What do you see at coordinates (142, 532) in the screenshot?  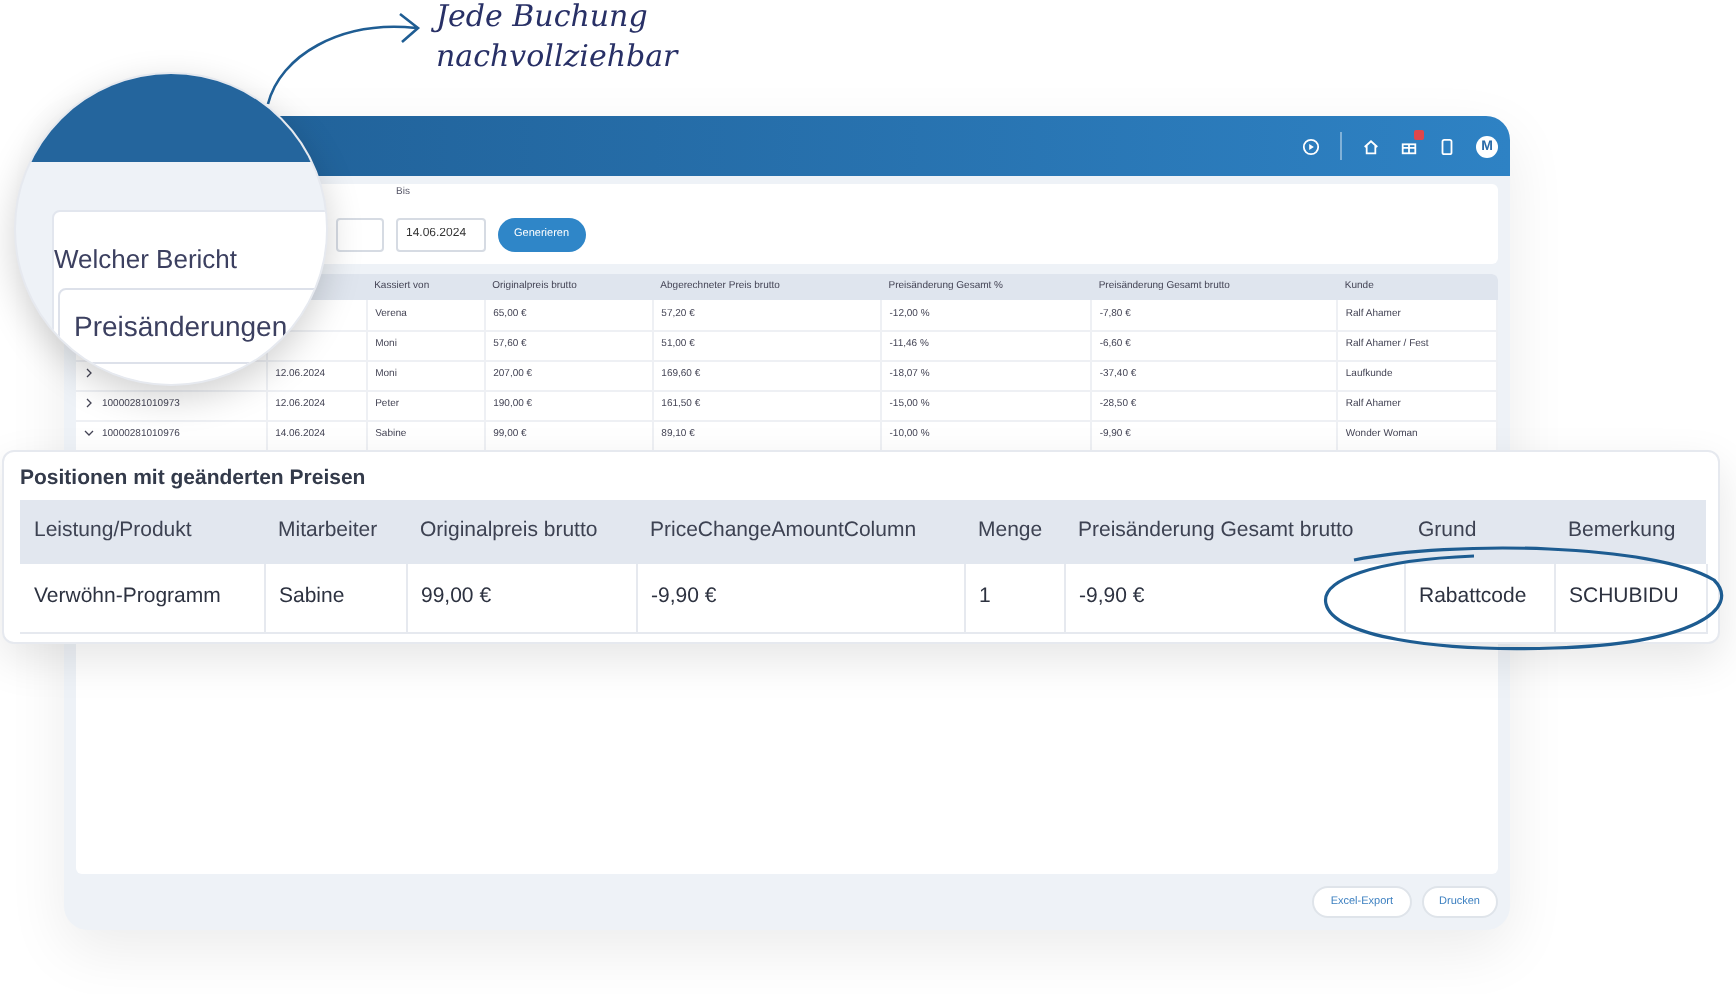 I see `column-header: Leistung/Produkt` at bounding box center [142, 532].